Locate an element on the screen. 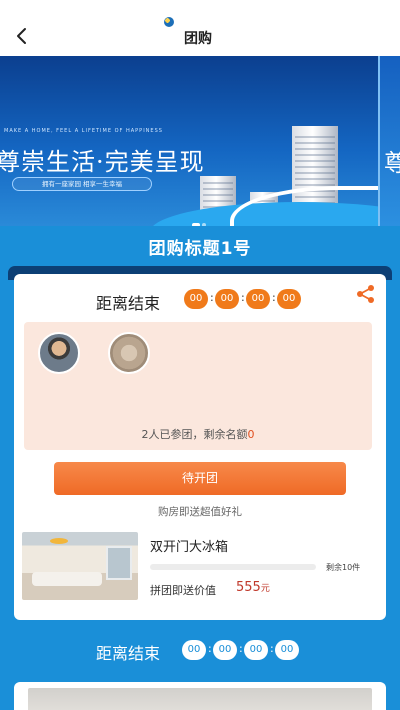  back-button is located at coordinates (22, 36).